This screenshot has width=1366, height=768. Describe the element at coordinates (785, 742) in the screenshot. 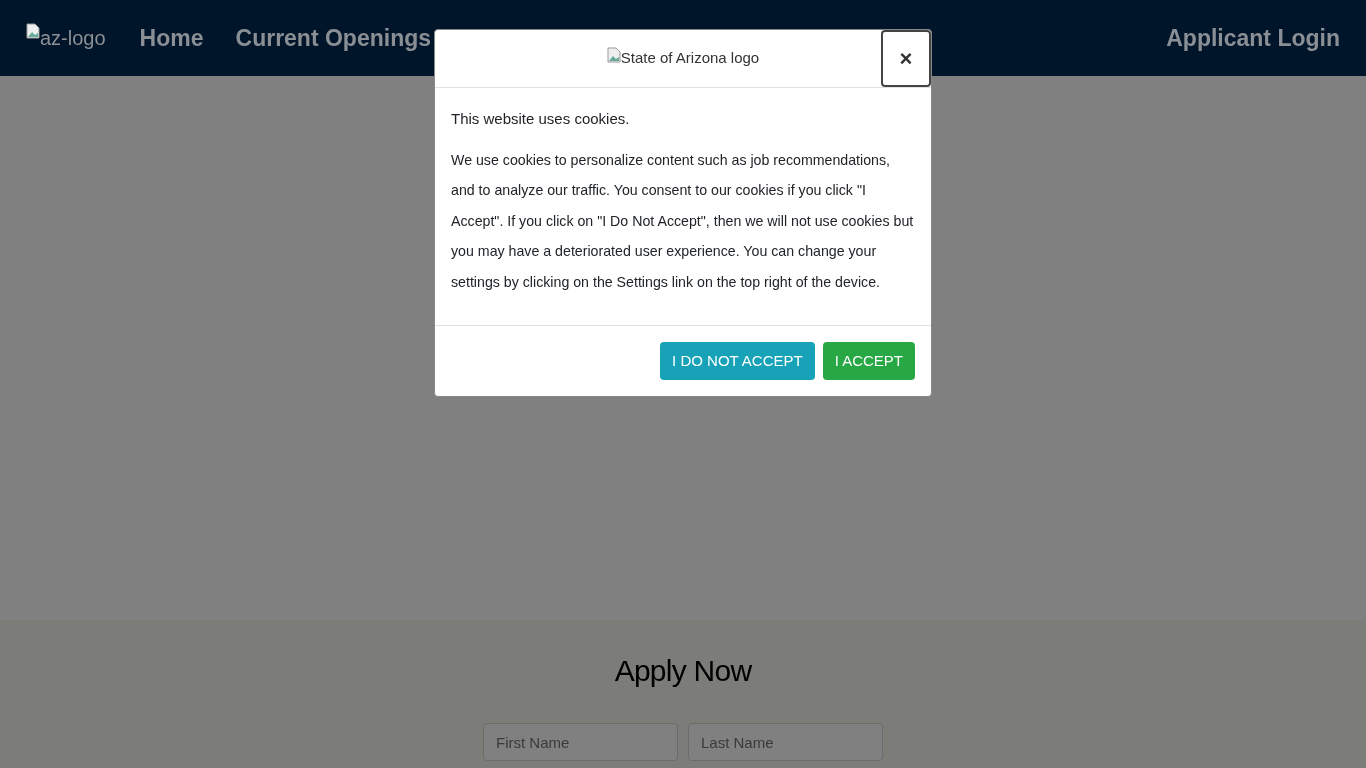

I see `name-field: Last Name` at that location.